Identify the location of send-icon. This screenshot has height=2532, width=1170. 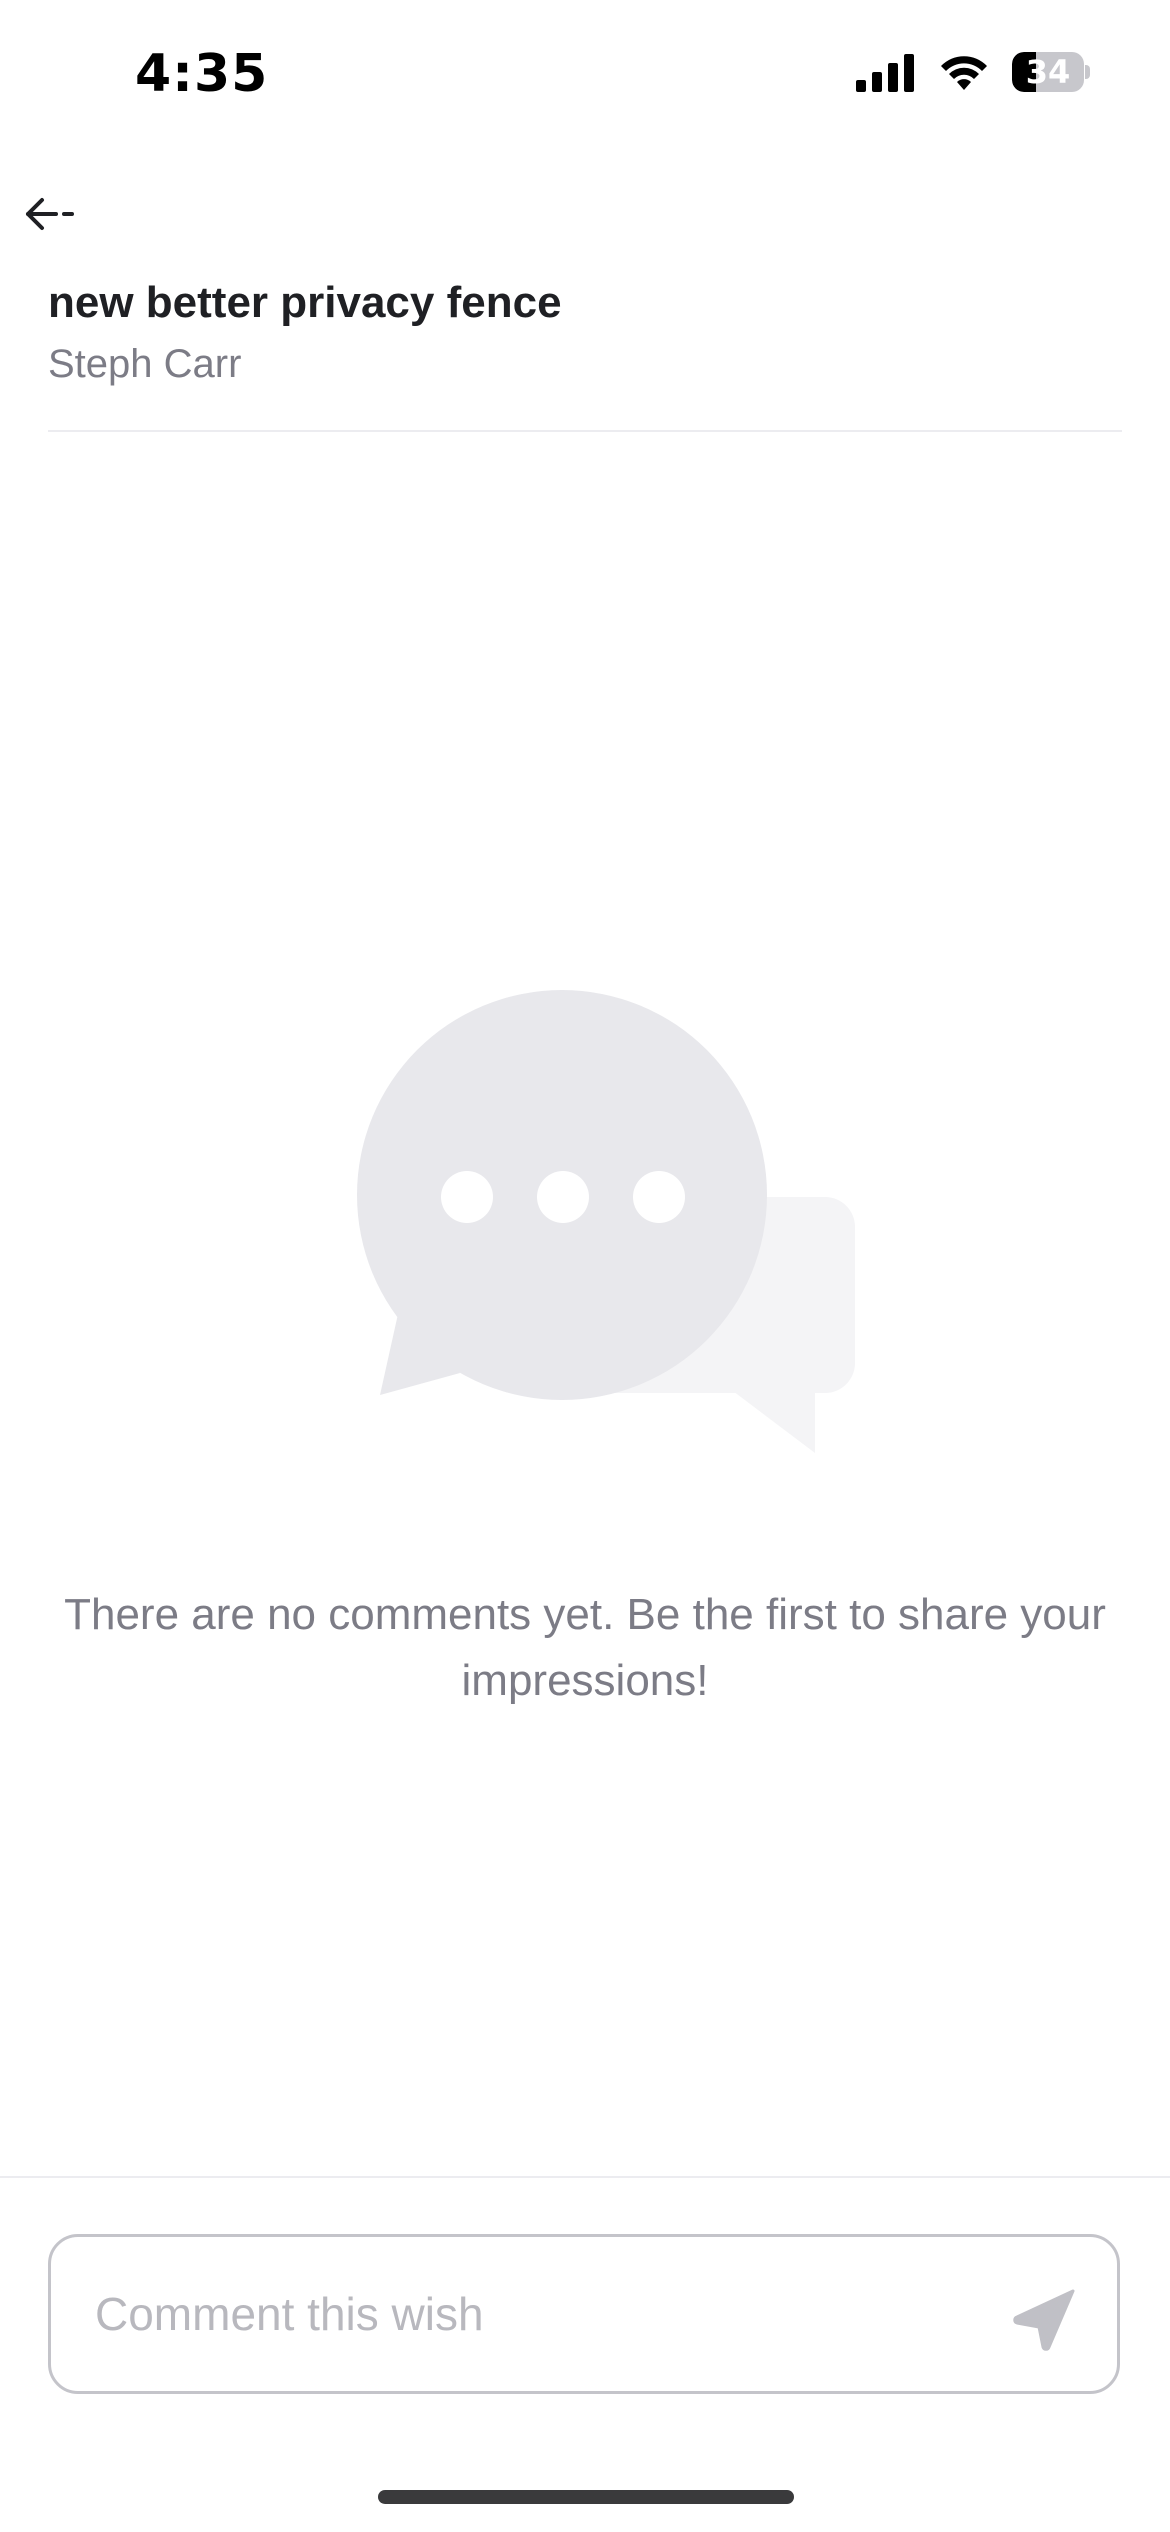
(1044, 2320).